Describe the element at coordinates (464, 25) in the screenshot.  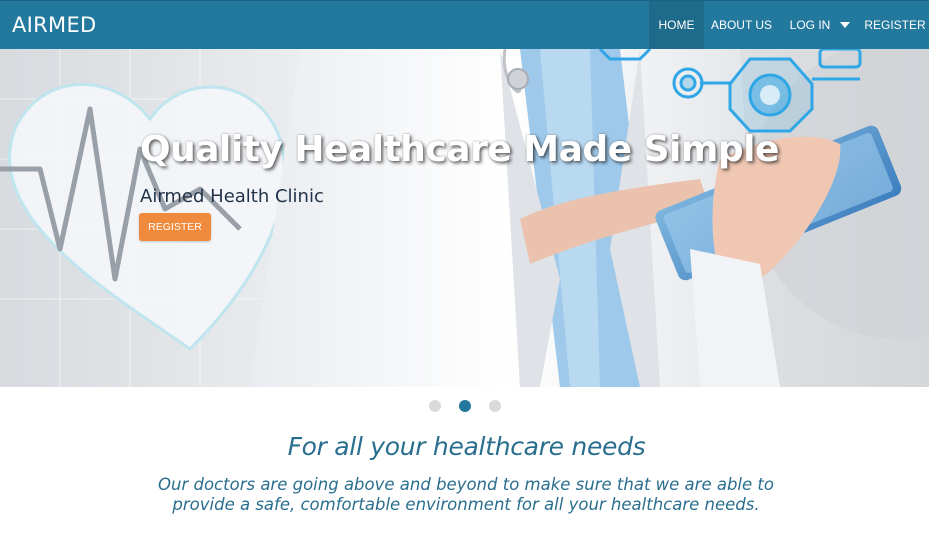
I see `top-navbar: AIRMED HOME ABOUT US LOG IN REGISTER` at that location.